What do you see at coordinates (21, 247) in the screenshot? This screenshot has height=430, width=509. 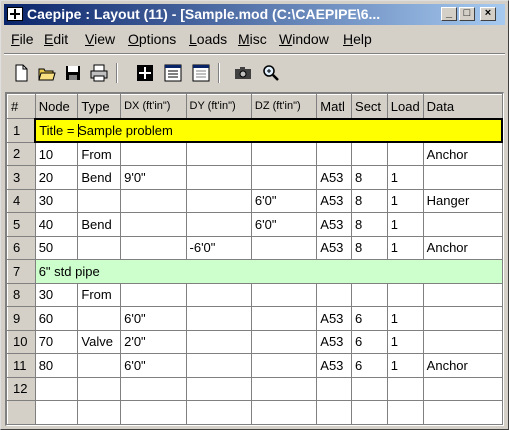 I see `row-number: 6` at bounding box center [21, 247].